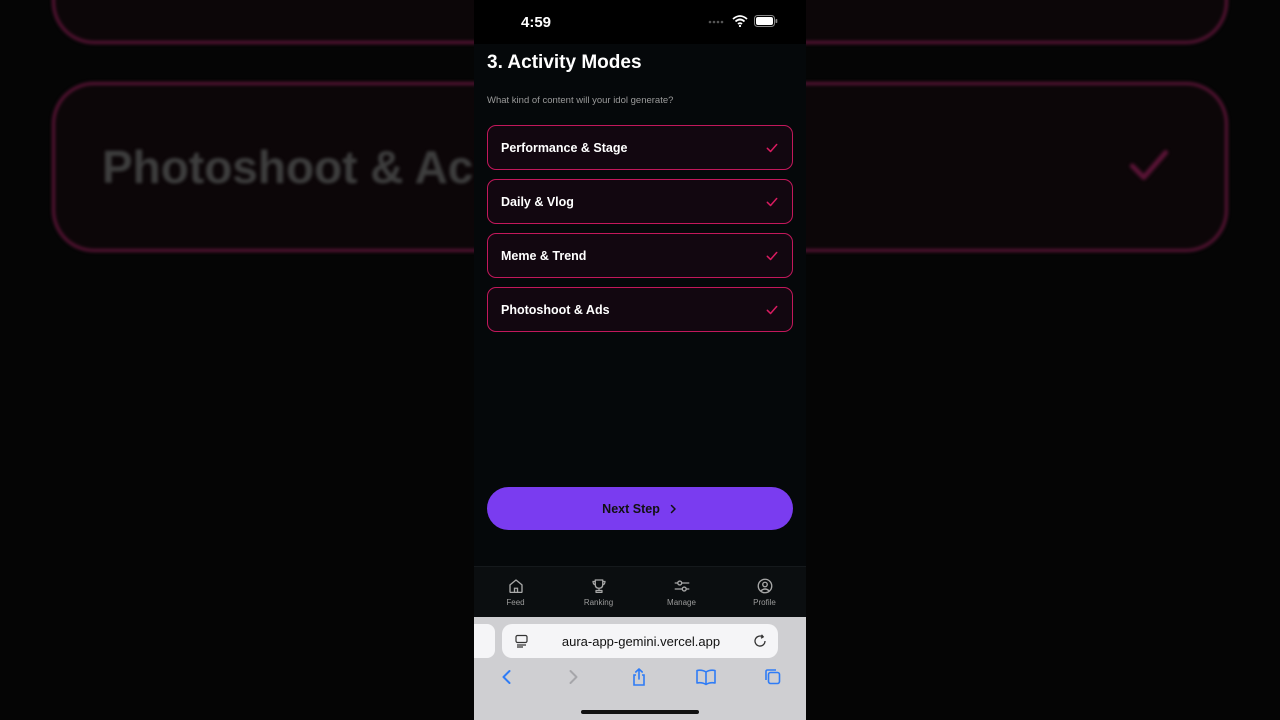 This screenshot has width=1280, height=720. Describe the element at coordinates (515, 586) in the screenshot. I see `home-icon` at that location.